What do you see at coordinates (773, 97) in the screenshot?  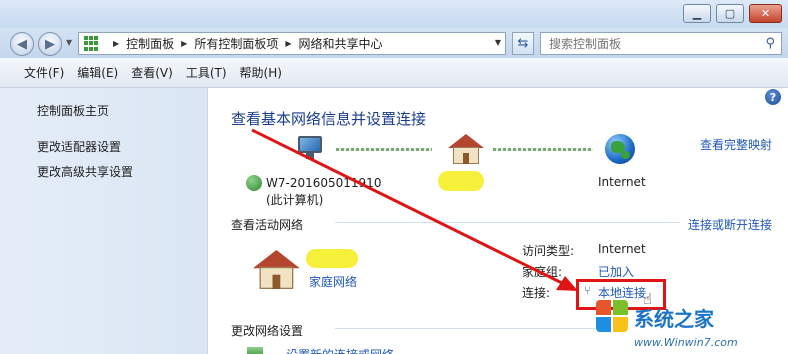 I see `help-icon: ?` at bounding box center [773, 97].